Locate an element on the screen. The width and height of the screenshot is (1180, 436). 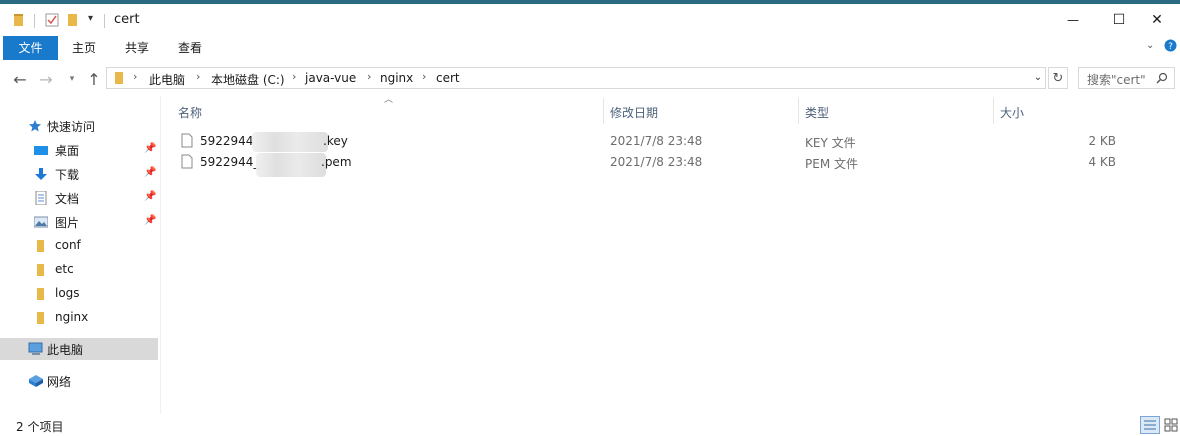
close-icon: ✕ is located at coordinates (1157, 20).